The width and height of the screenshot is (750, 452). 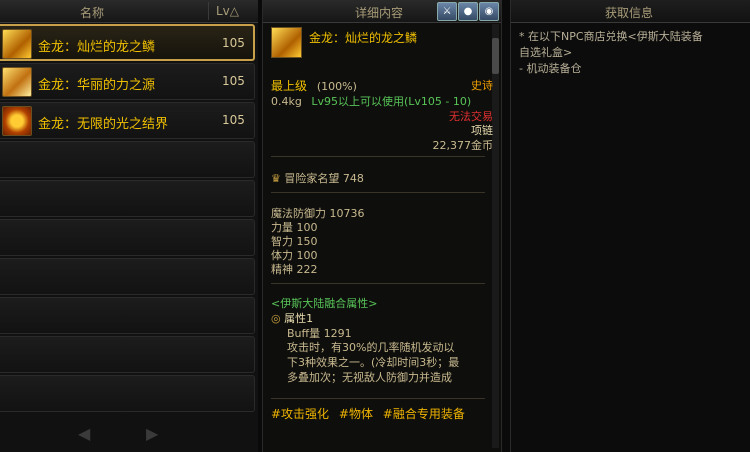 What do you see at coordinates (300, 414) in the screenshot?
I see `tag-link: #攻击强化` at bounding box center [300, 414].